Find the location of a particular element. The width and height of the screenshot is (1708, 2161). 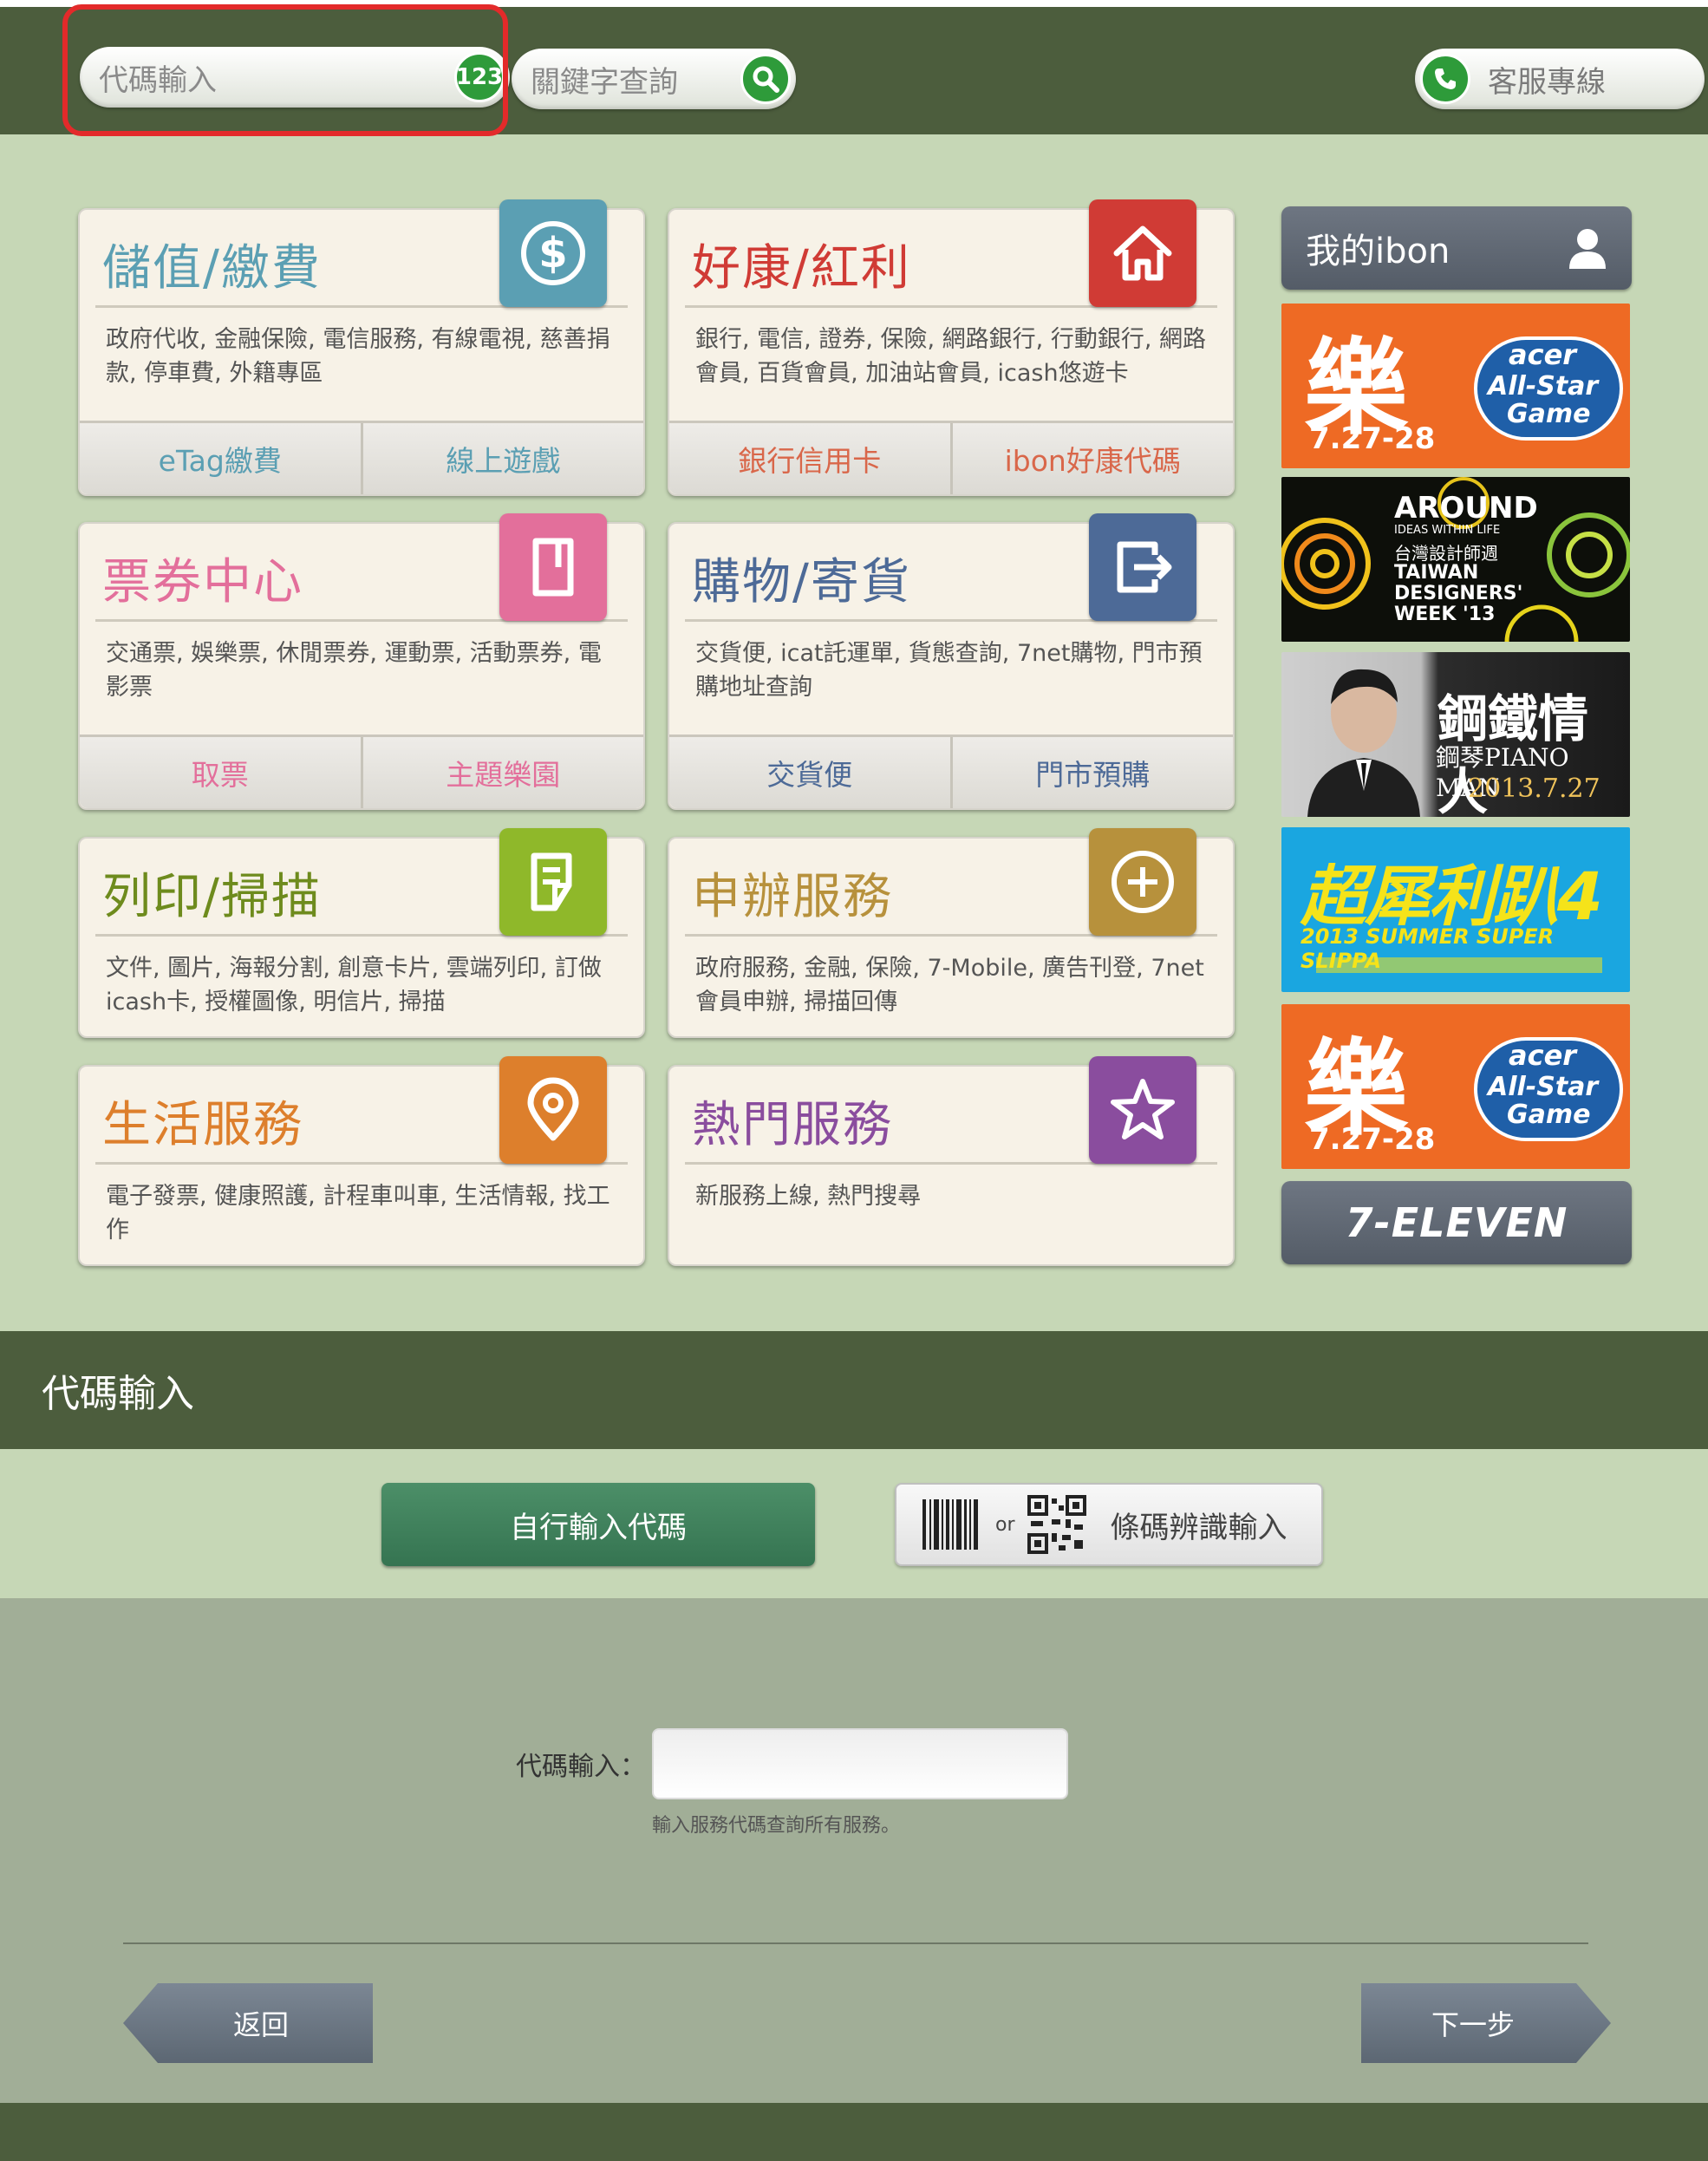

tile-title: 儲值/繳費 is located at coordinates (212, 268).